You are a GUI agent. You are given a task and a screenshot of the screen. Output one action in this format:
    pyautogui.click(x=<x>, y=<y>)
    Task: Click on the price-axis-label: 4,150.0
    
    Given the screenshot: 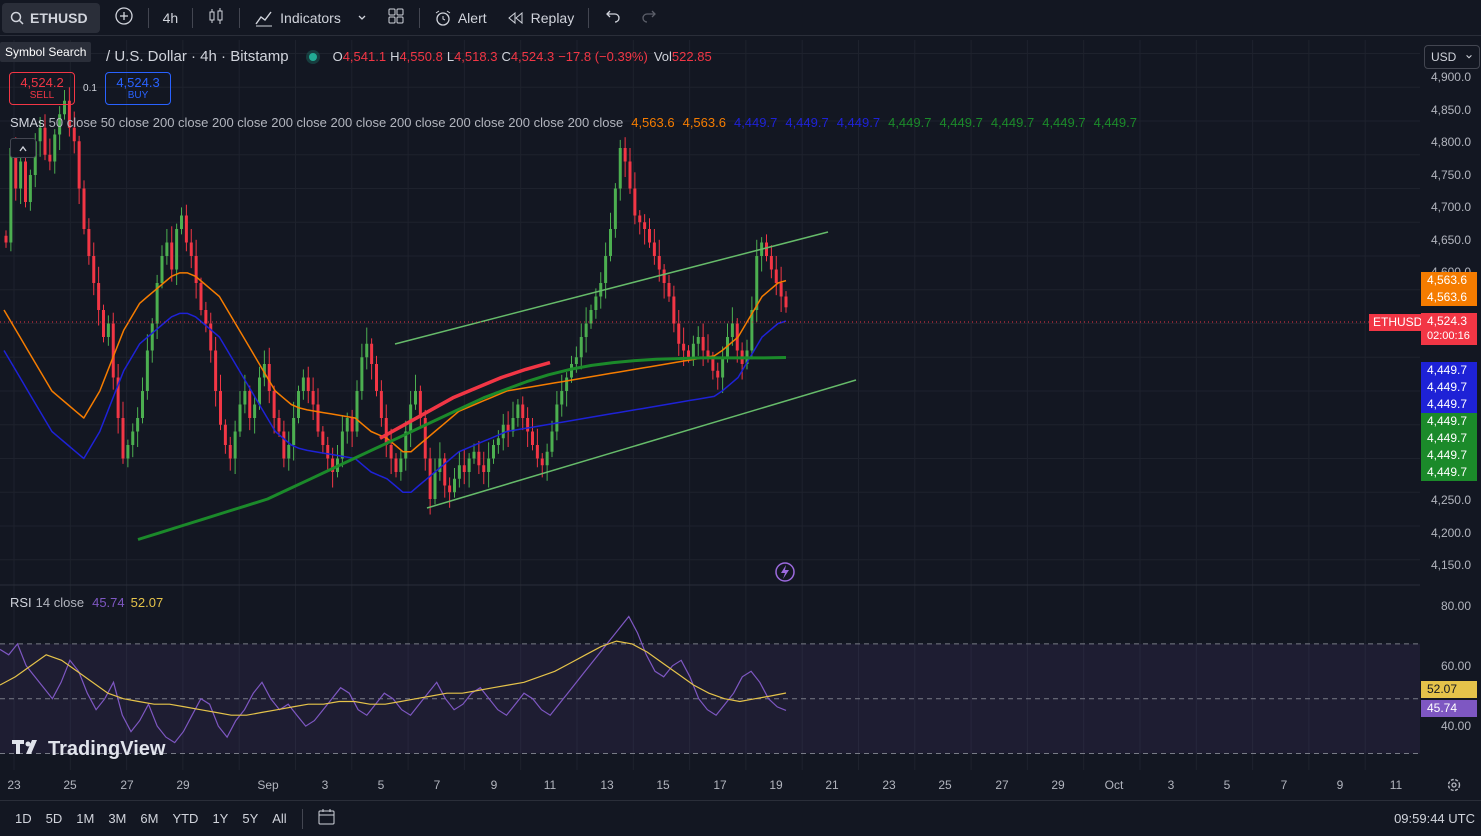 What is the action you would take?
    pyautogui.click(x=1450, y=565)
    